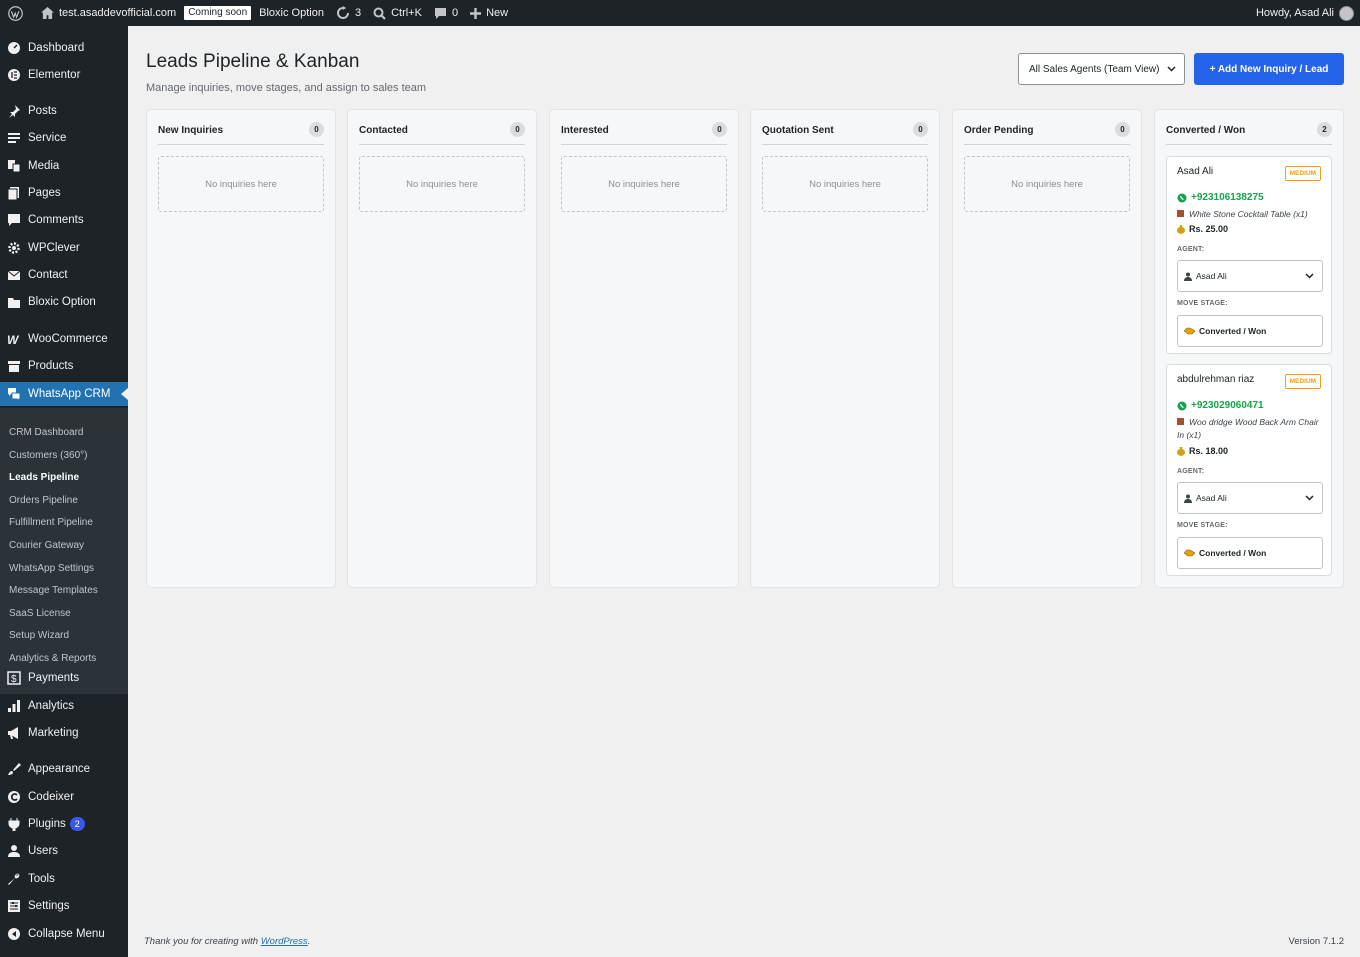 The width and height of the screenshot is (1360, 957). I want to click on sidebar-item-pages: Pages, so click(64, 193).